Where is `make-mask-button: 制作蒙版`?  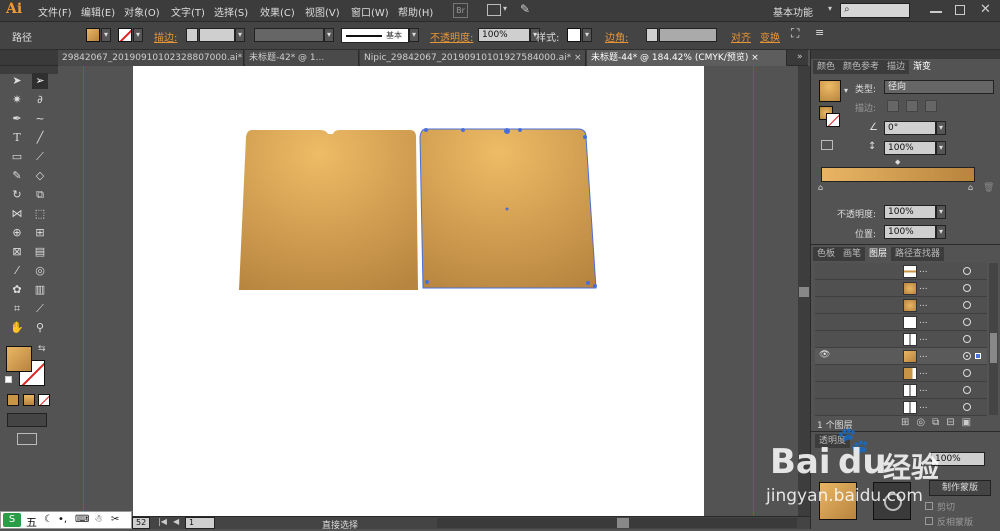
make-mask-button: 制作蒙版 is located at coordinates (960, 488).